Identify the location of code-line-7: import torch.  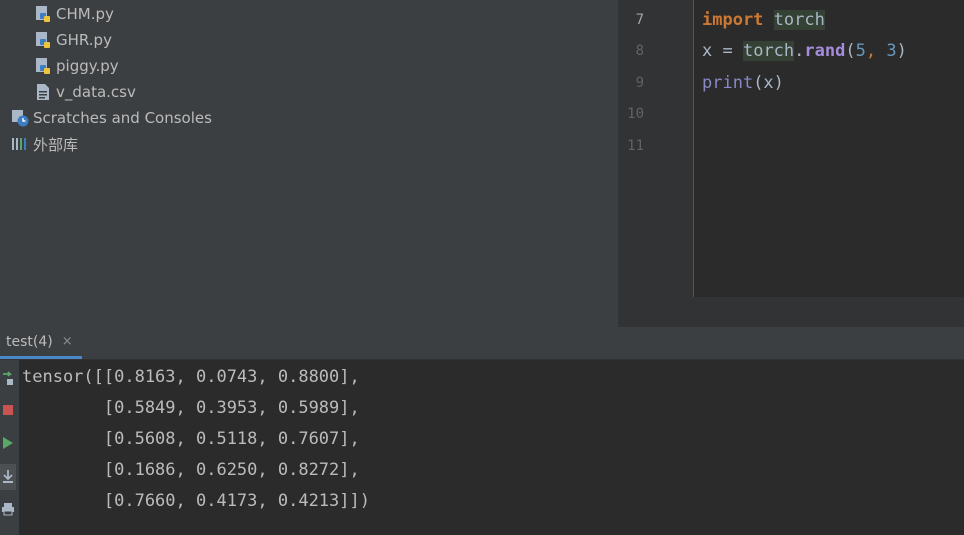
(763, 20).